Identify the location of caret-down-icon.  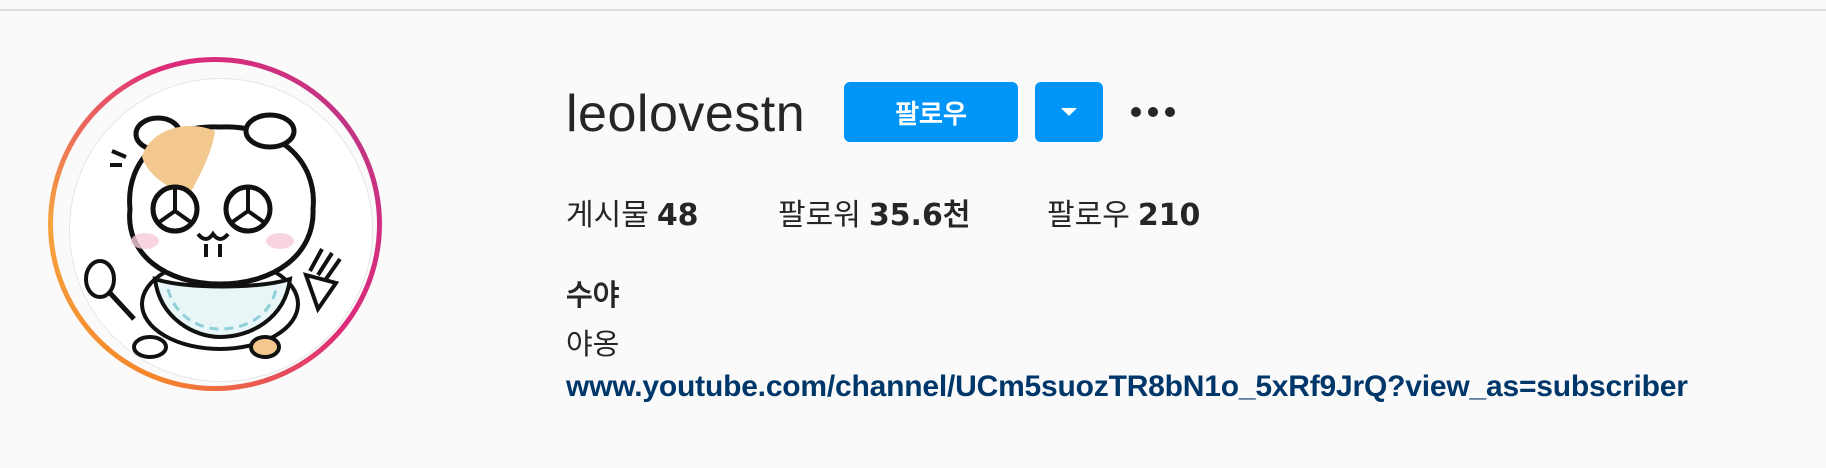
(1069, 112).